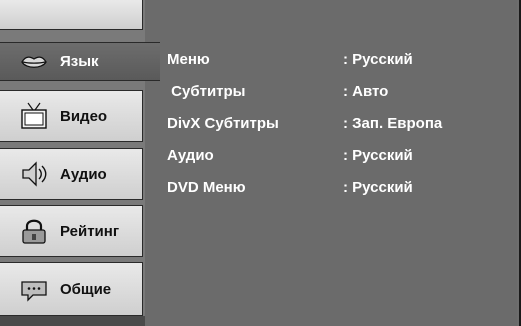 The image size is (521, 326). What do you see at coordinates (331, 124) in the screenshot?
I see `divx-subtitle-row: DivX Субтитры : Зап. Европа` at bounding box center [331, 124].